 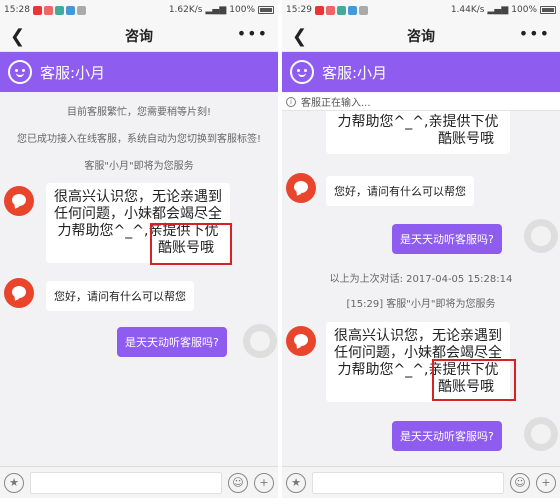 I want to click on network-speed: 1.62K/s, so click(x=185, y=10).